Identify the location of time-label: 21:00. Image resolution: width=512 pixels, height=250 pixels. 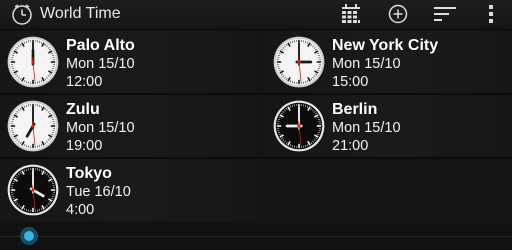
(350, 146).